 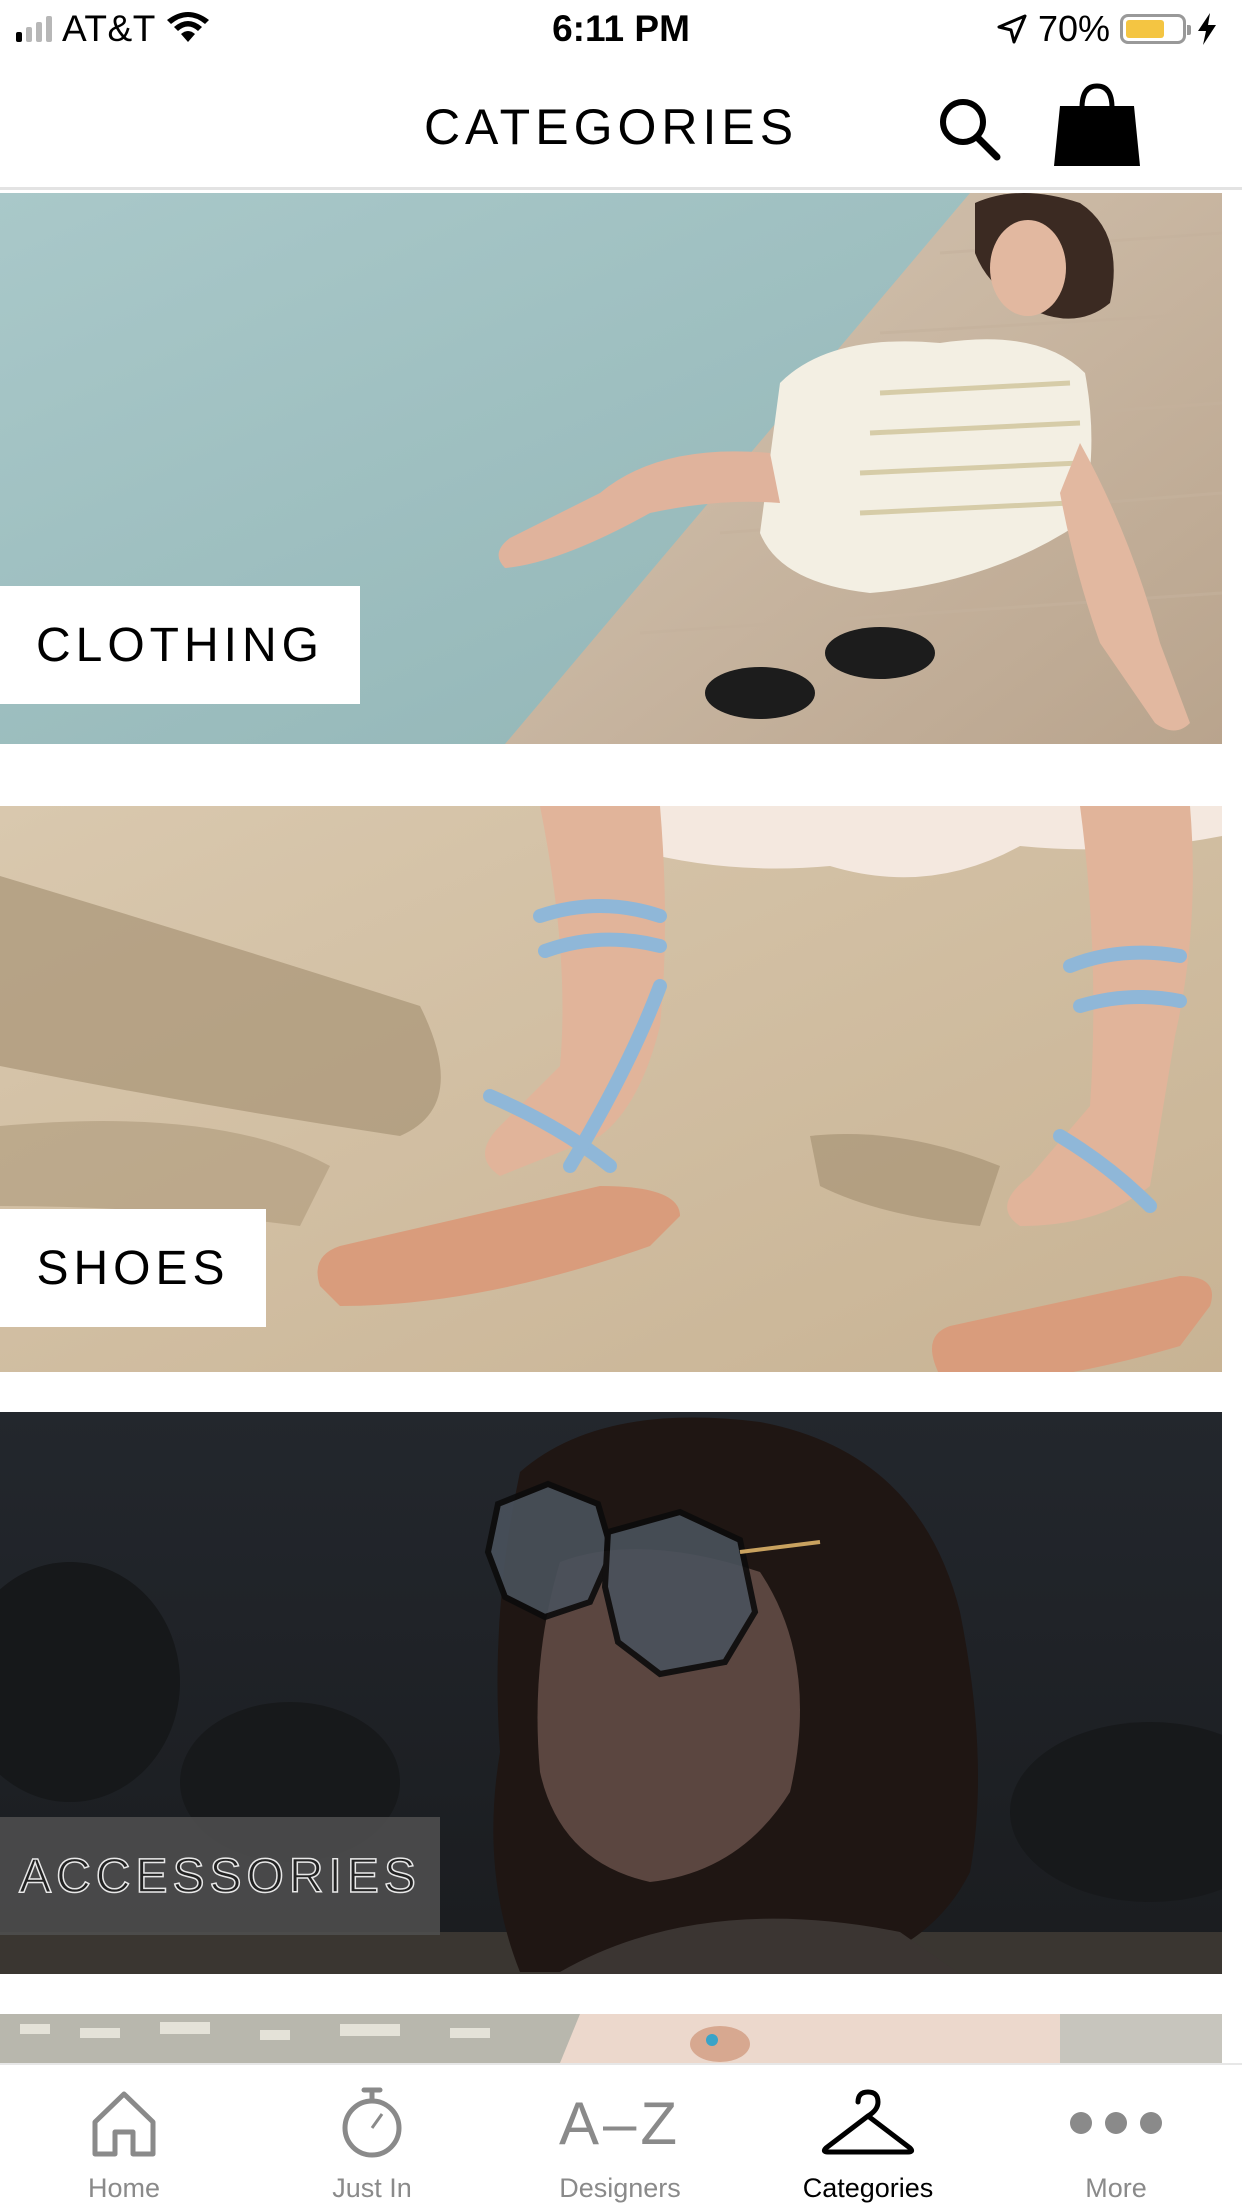 What do you see at coordinates (868, 2188) in the screenshot?
I see `tab-categories-label: Categories` at bounding box center [868, 2188].